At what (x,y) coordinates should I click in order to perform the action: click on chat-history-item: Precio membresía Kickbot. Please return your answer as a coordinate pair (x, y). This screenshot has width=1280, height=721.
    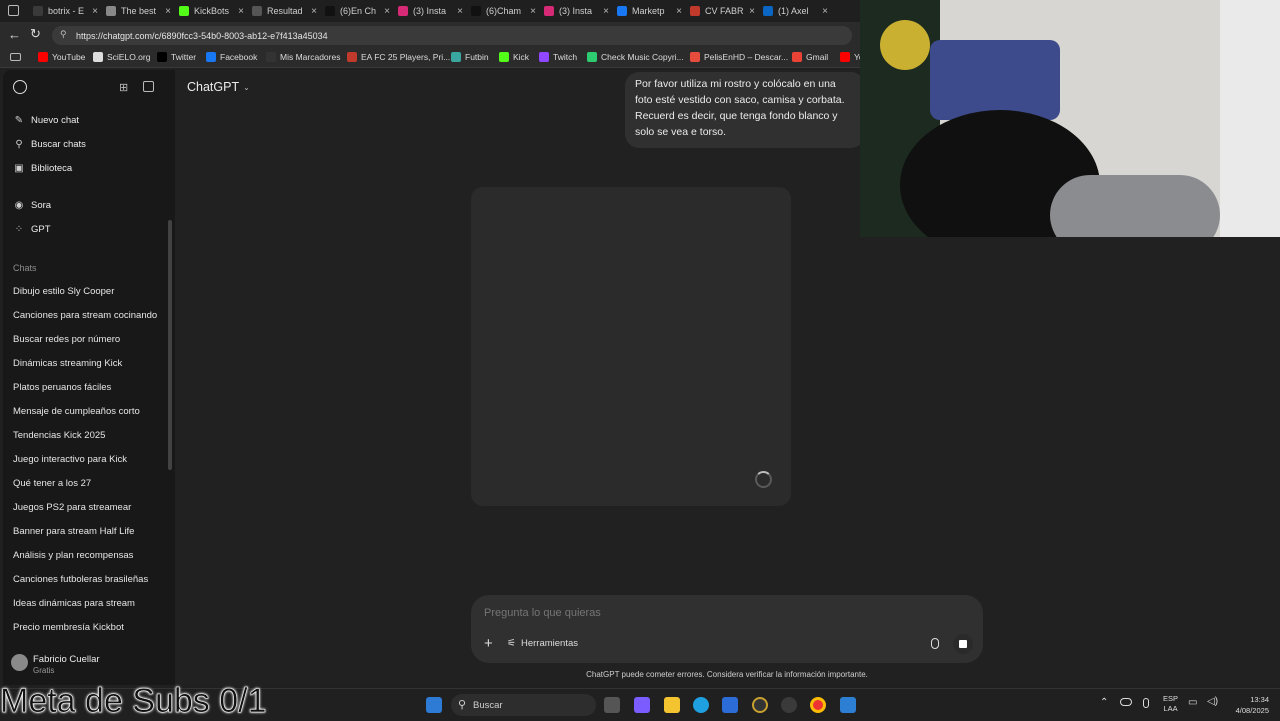
    Looking at the image, I should click on (68, 627).